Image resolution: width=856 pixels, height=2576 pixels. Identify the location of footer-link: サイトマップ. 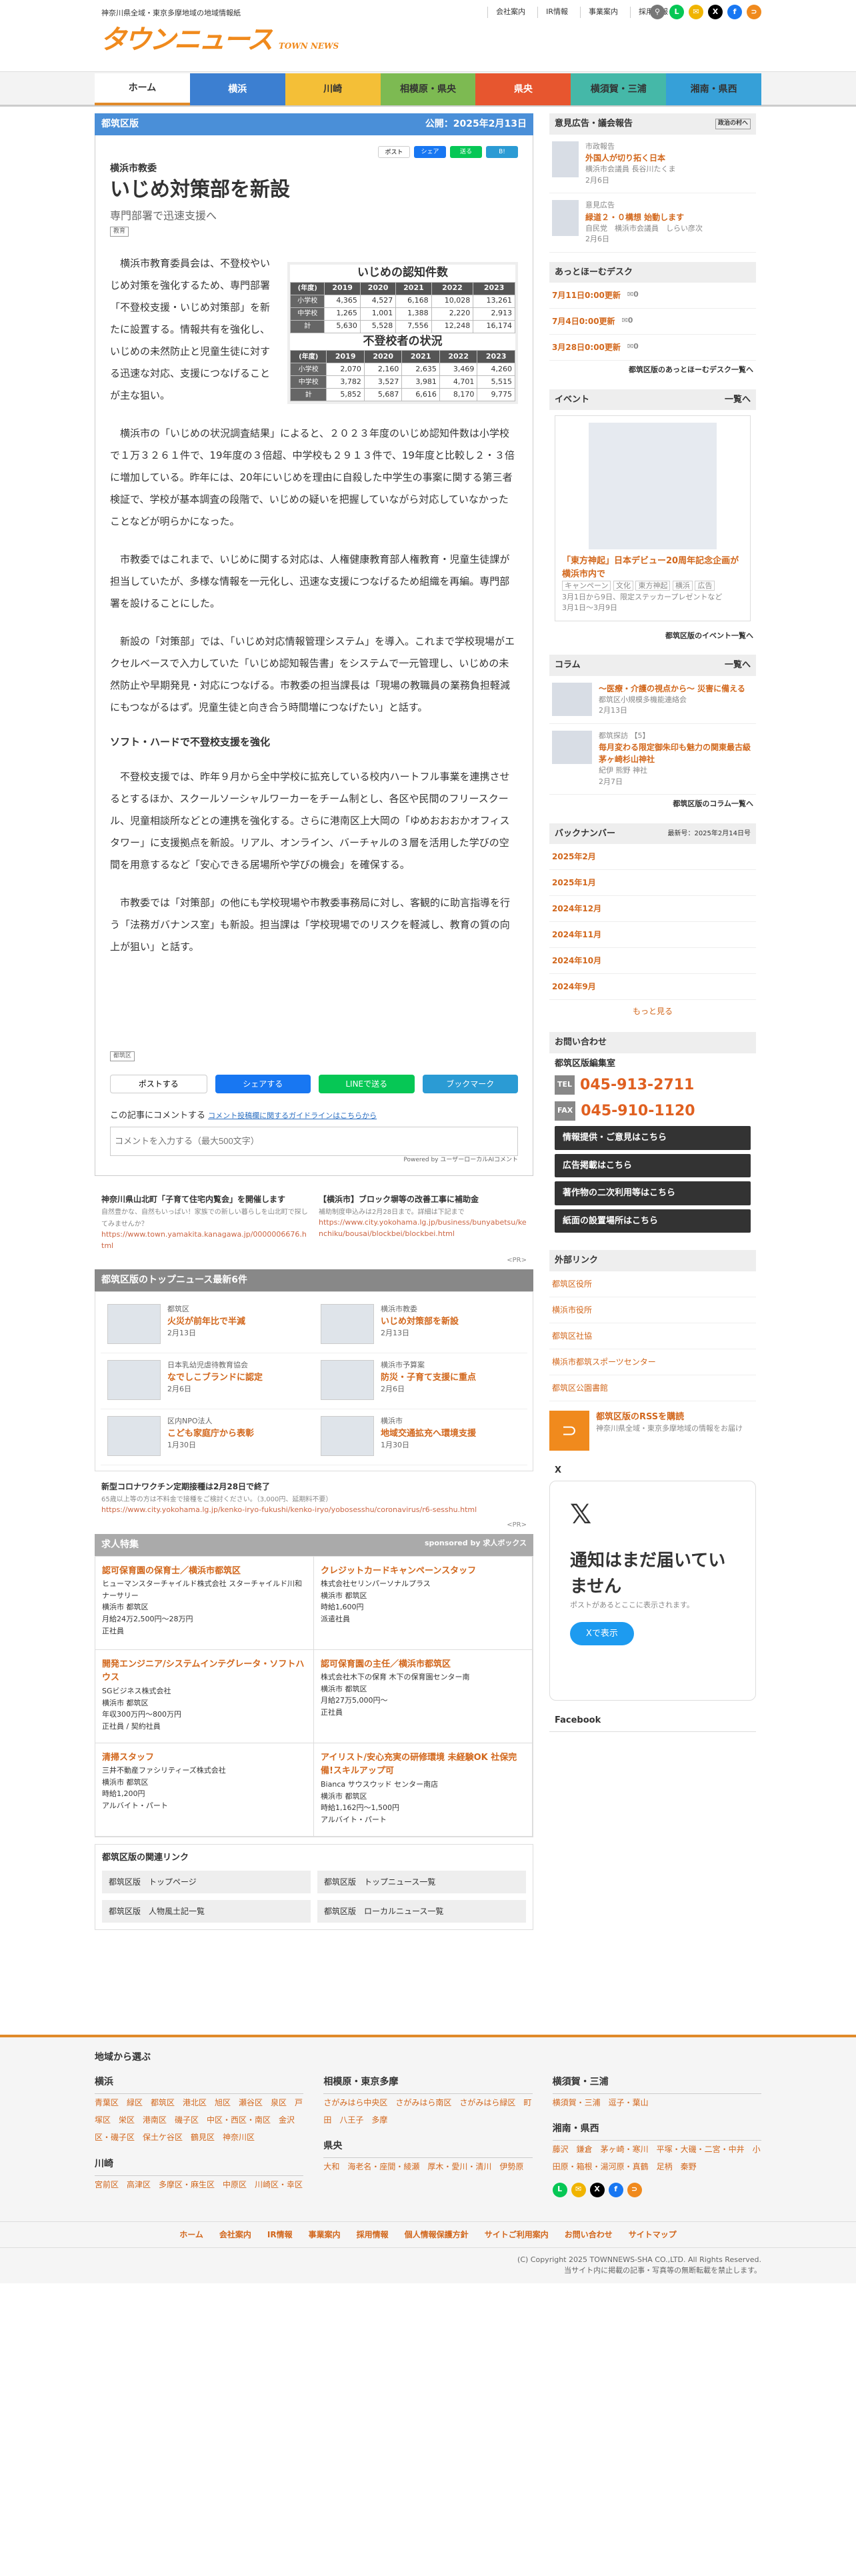
(653, 2235).